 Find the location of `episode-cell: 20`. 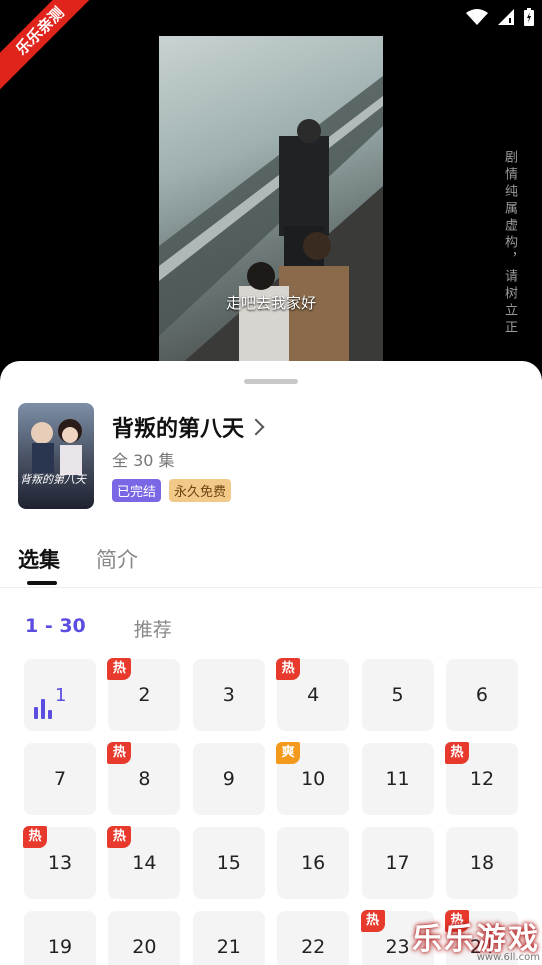

episode-cell: 20 is located at coordinates (144, 938).